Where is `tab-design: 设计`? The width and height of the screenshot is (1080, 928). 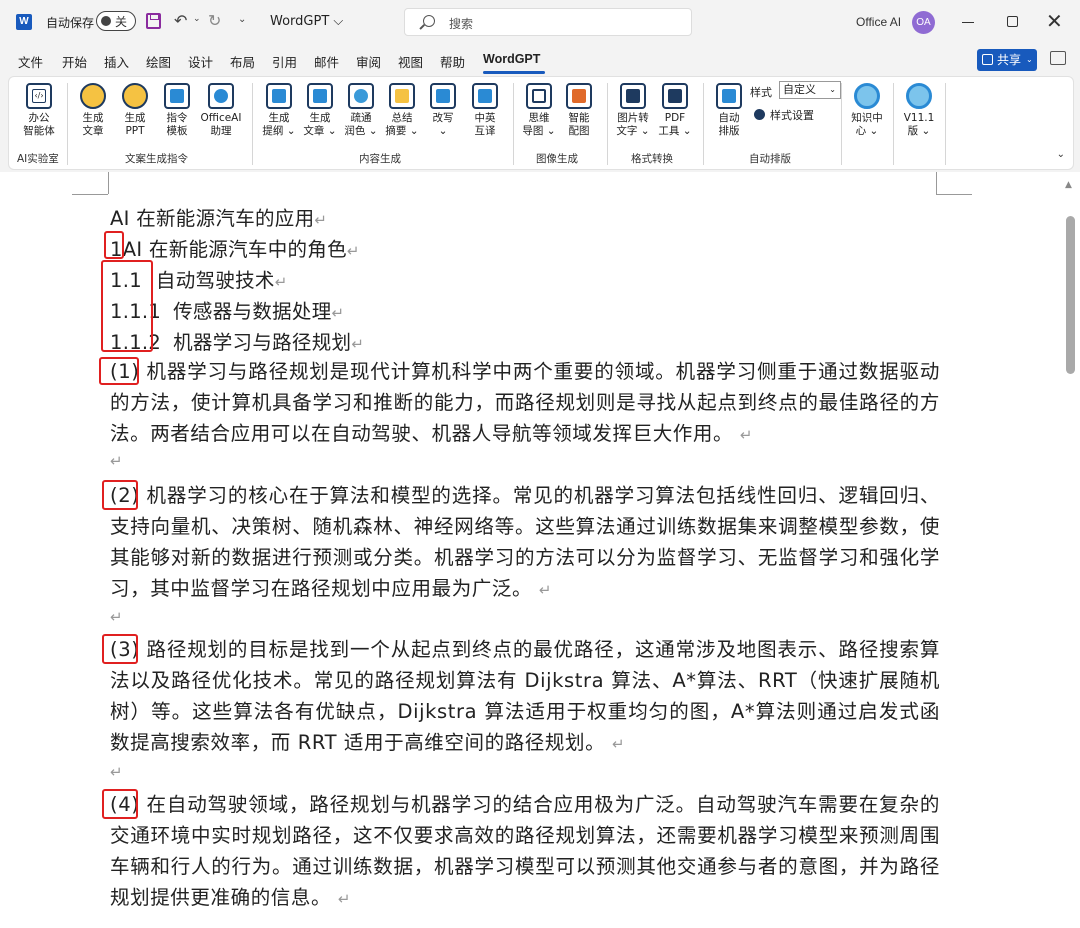
tab-design: 设计 is located at coordinates (200, 61).